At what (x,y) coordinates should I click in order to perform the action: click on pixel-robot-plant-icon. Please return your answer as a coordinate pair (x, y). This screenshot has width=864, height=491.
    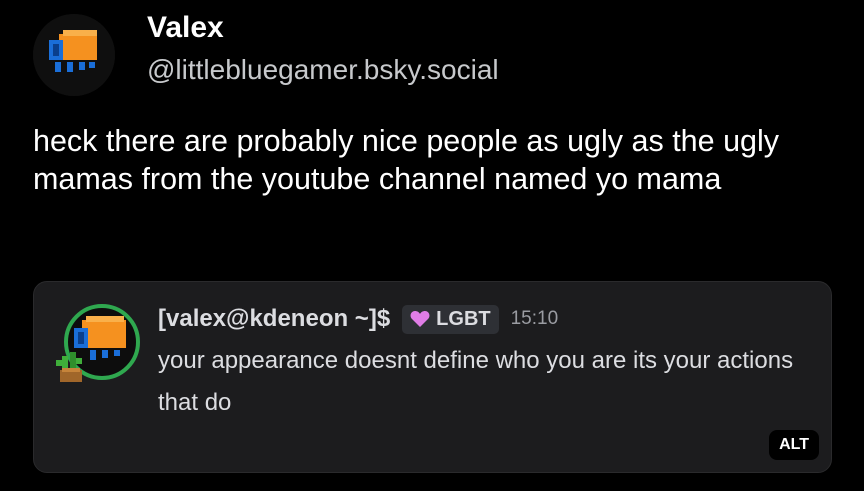
    Looking at the image, I should click on (98, 343).